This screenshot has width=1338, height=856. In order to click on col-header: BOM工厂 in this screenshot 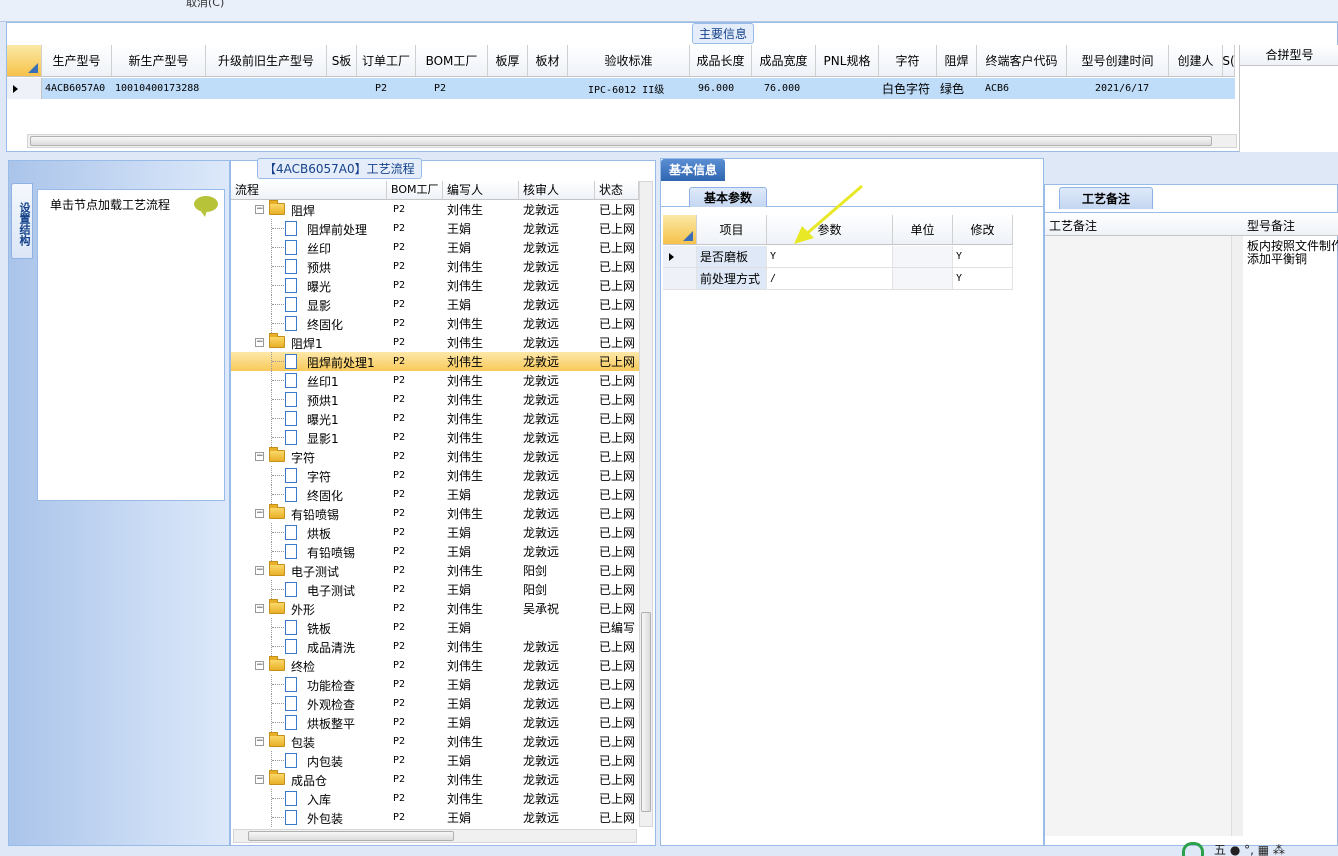, I will do `click(452, 60)`.